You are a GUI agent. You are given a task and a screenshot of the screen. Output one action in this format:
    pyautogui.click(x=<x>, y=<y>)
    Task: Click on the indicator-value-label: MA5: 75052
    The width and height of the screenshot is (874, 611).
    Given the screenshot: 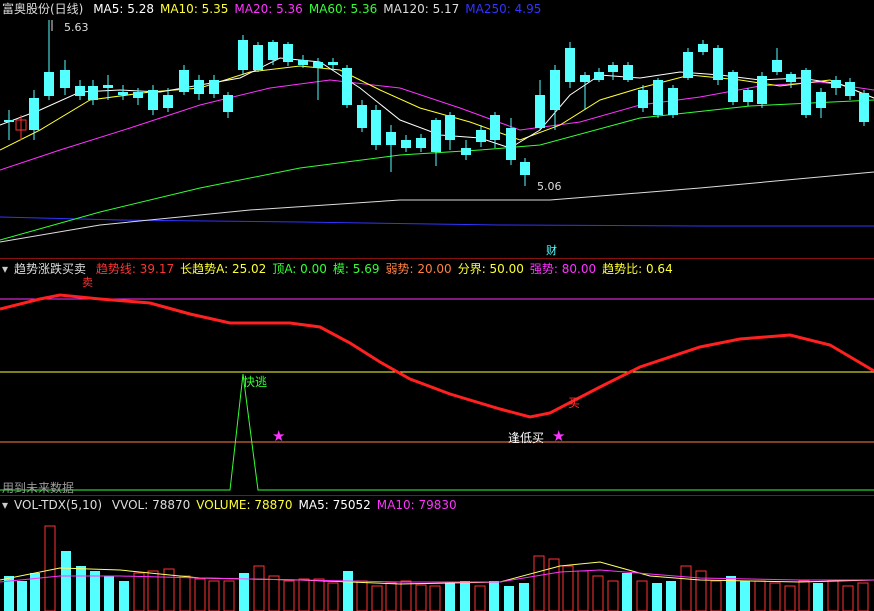 What is the action you would take?
    pyautogui.click(x=334, y=505)
    